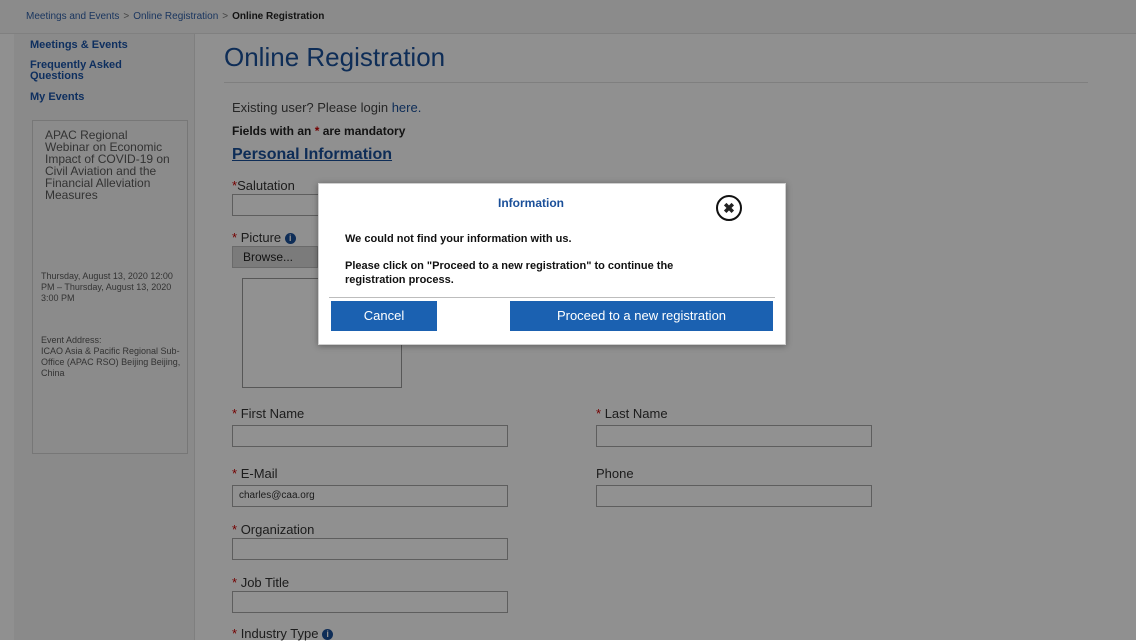  What do you see at coordinates (729, 208) in the screenshot?
I see `close-icon: ✖` at bounding box center [729, 208].